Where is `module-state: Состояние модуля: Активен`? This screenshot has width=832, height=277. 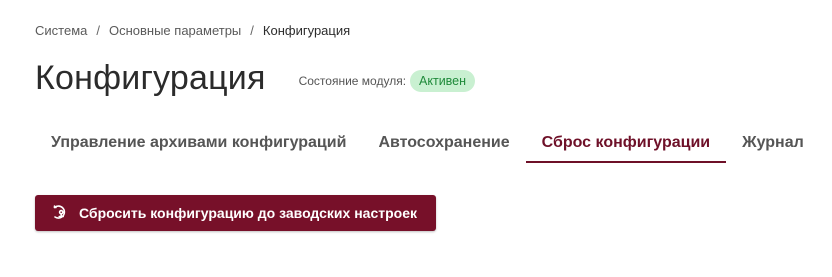 module-state: Состояние модуля: Активен is located at coordinates (387, 81).